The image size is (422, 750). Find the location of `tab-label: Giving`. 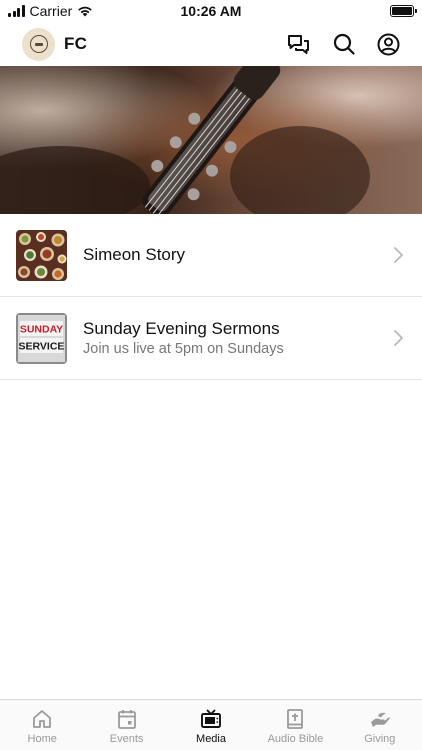

tab-label: Giving is located at coordinates (380, 739).